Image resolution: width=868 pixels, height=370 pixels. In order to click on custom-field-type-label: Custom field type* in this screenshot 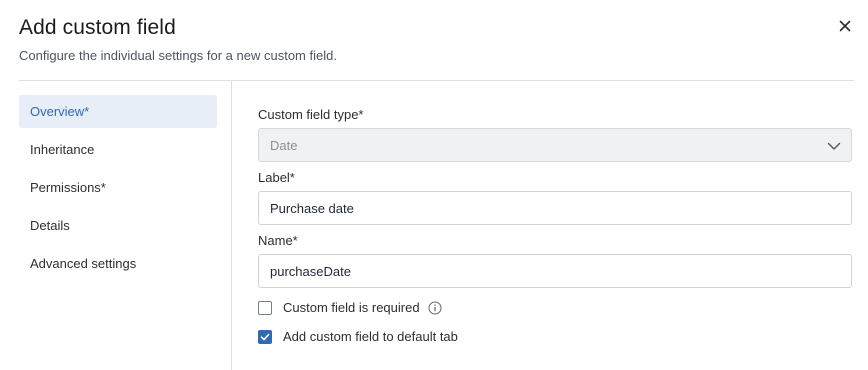, I will do `click(311, 114)`.